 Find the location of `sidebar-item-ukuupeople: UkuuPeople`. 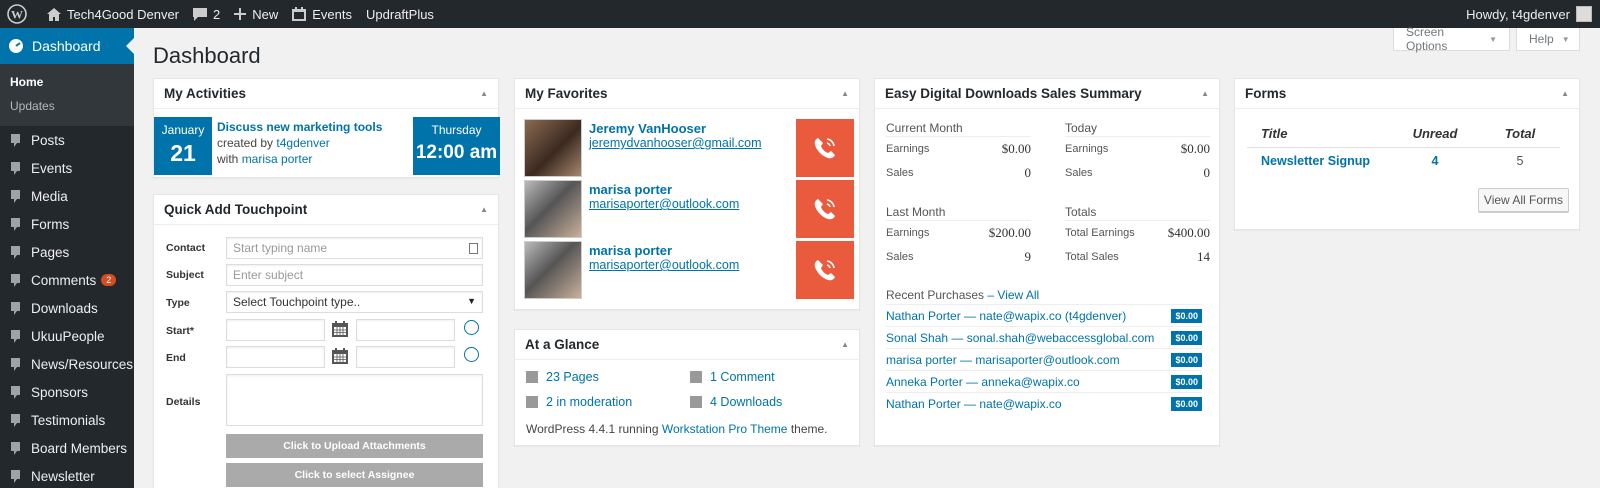

sidebar-item-ukuupeople: UkuuPeople is located at coordinates (67, 336).